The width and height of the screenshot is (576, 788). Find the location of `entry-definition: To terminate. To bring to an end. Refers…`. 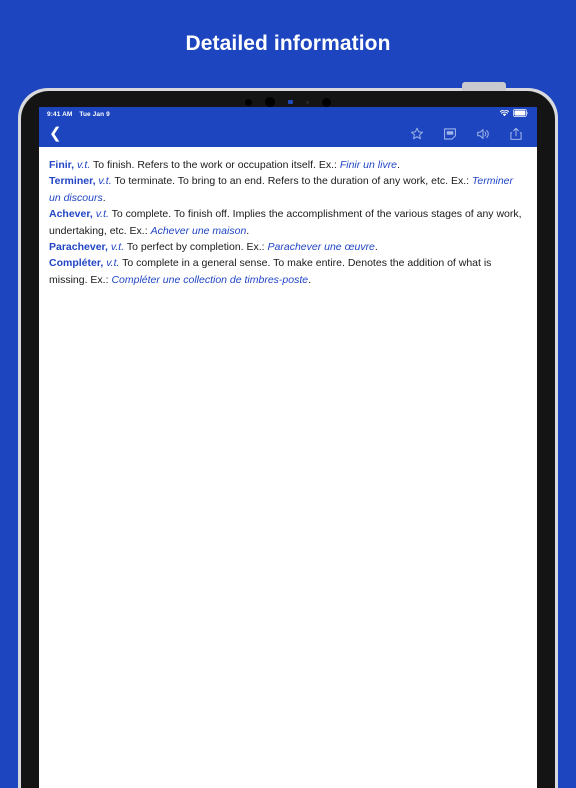

entry-definition: To terminate. To bring to an end. Refers… is located at coordinates (291, 181).